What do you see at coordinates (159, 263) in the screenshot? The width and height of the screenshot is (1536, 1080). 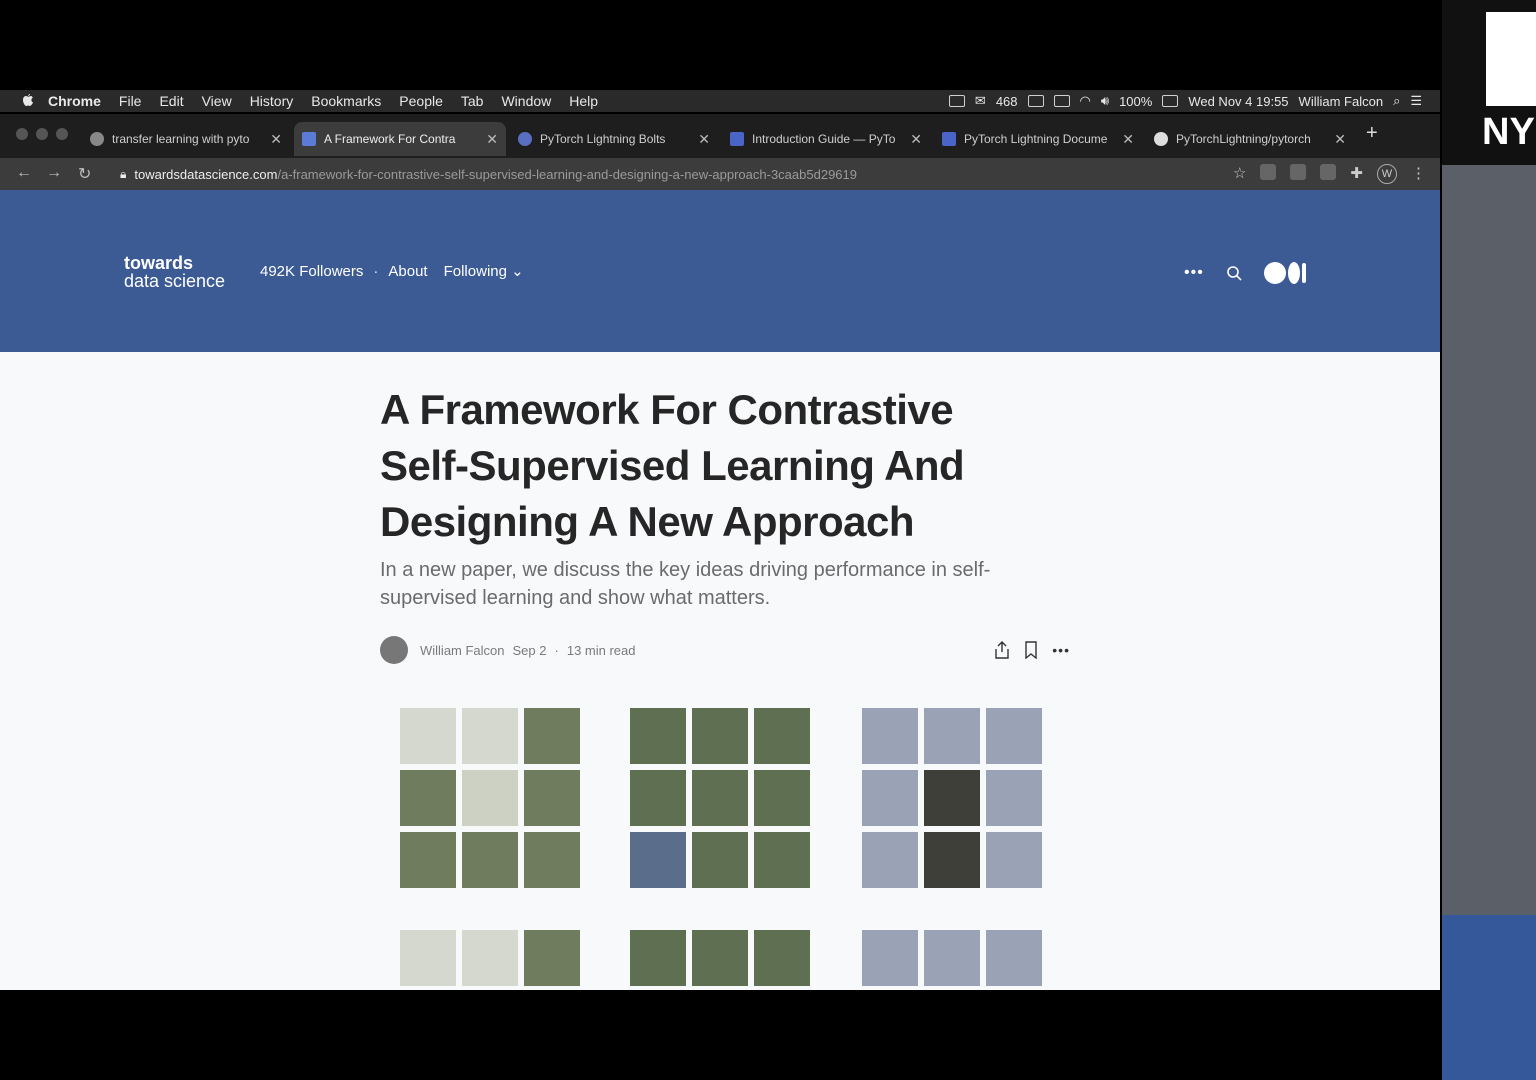 I see `logo-line-top: towards` at bounding box center [159, 263].